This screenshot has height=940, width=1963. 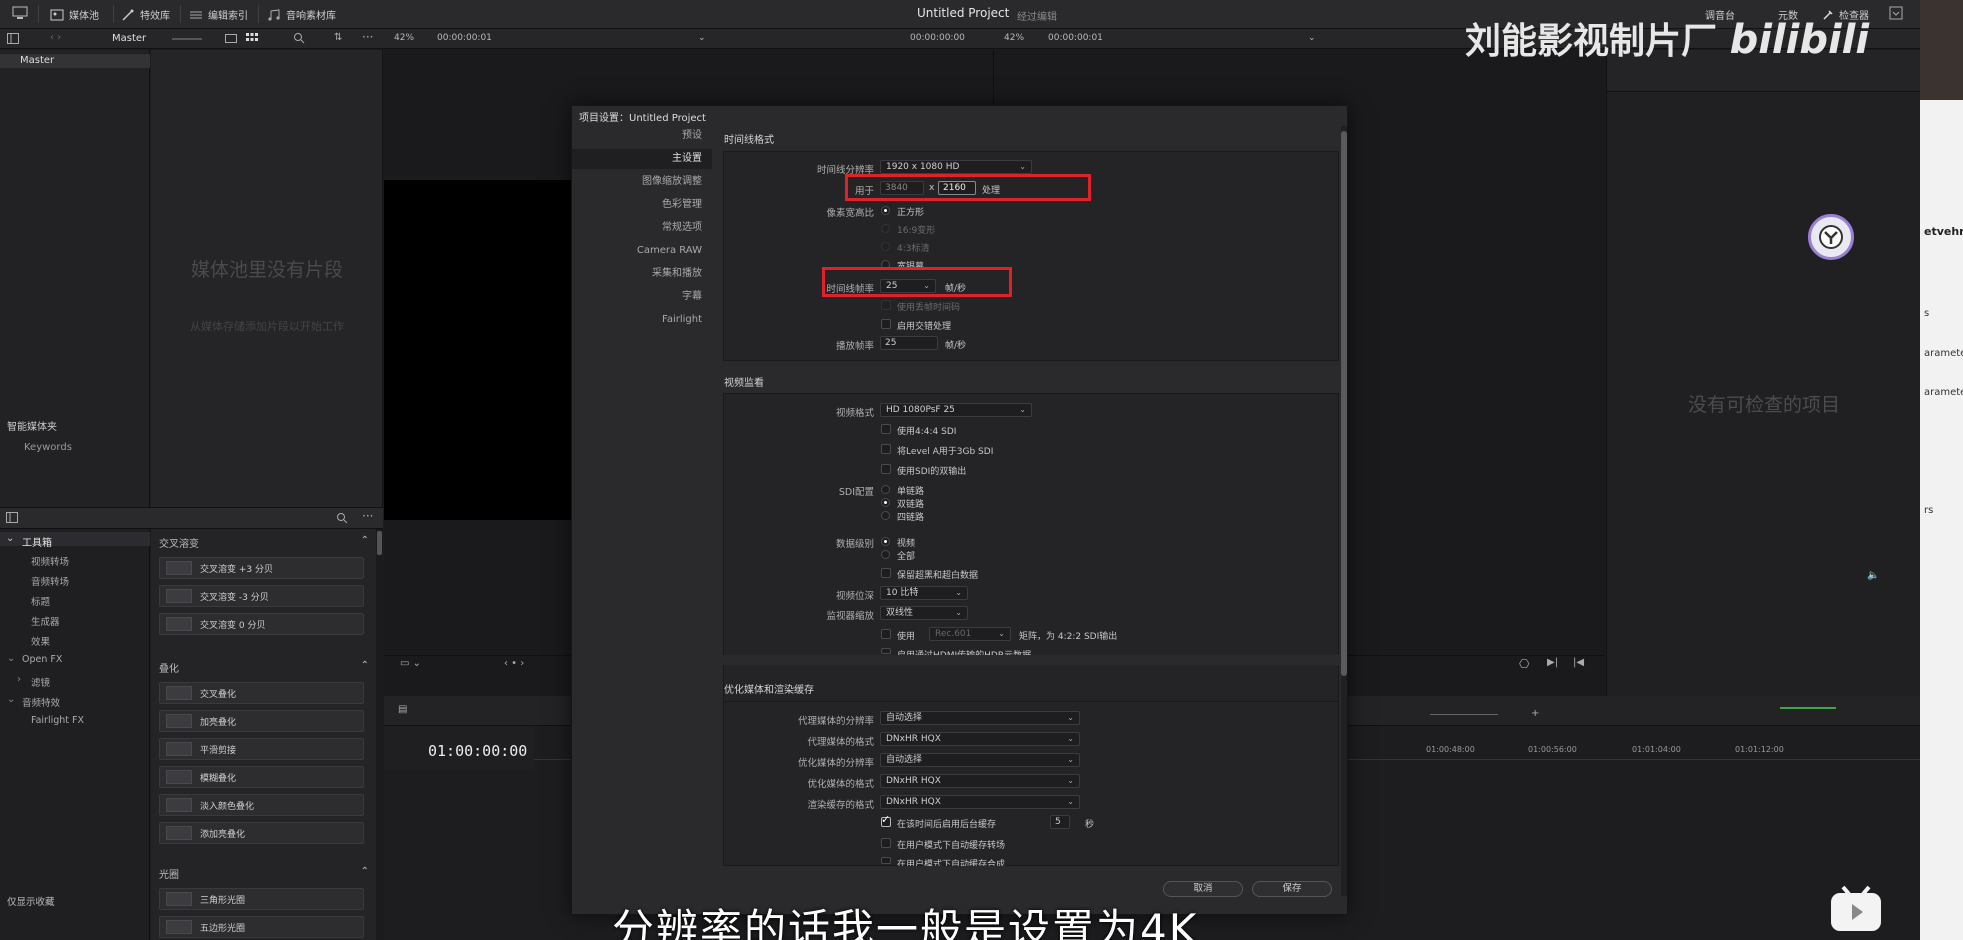 I want to click on category-iris: 光圈 ⌃, so click(x=264, y=873).